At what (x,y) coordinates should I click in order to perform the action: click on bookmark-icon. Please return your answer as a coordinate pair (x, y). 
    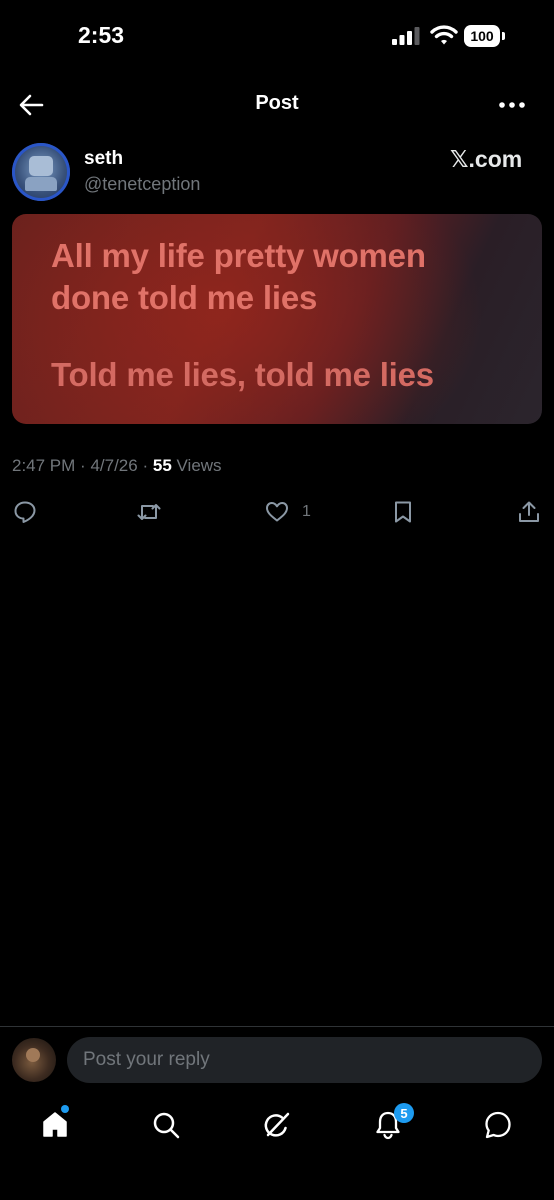
    Looking at the image, I should click on (403, 512).